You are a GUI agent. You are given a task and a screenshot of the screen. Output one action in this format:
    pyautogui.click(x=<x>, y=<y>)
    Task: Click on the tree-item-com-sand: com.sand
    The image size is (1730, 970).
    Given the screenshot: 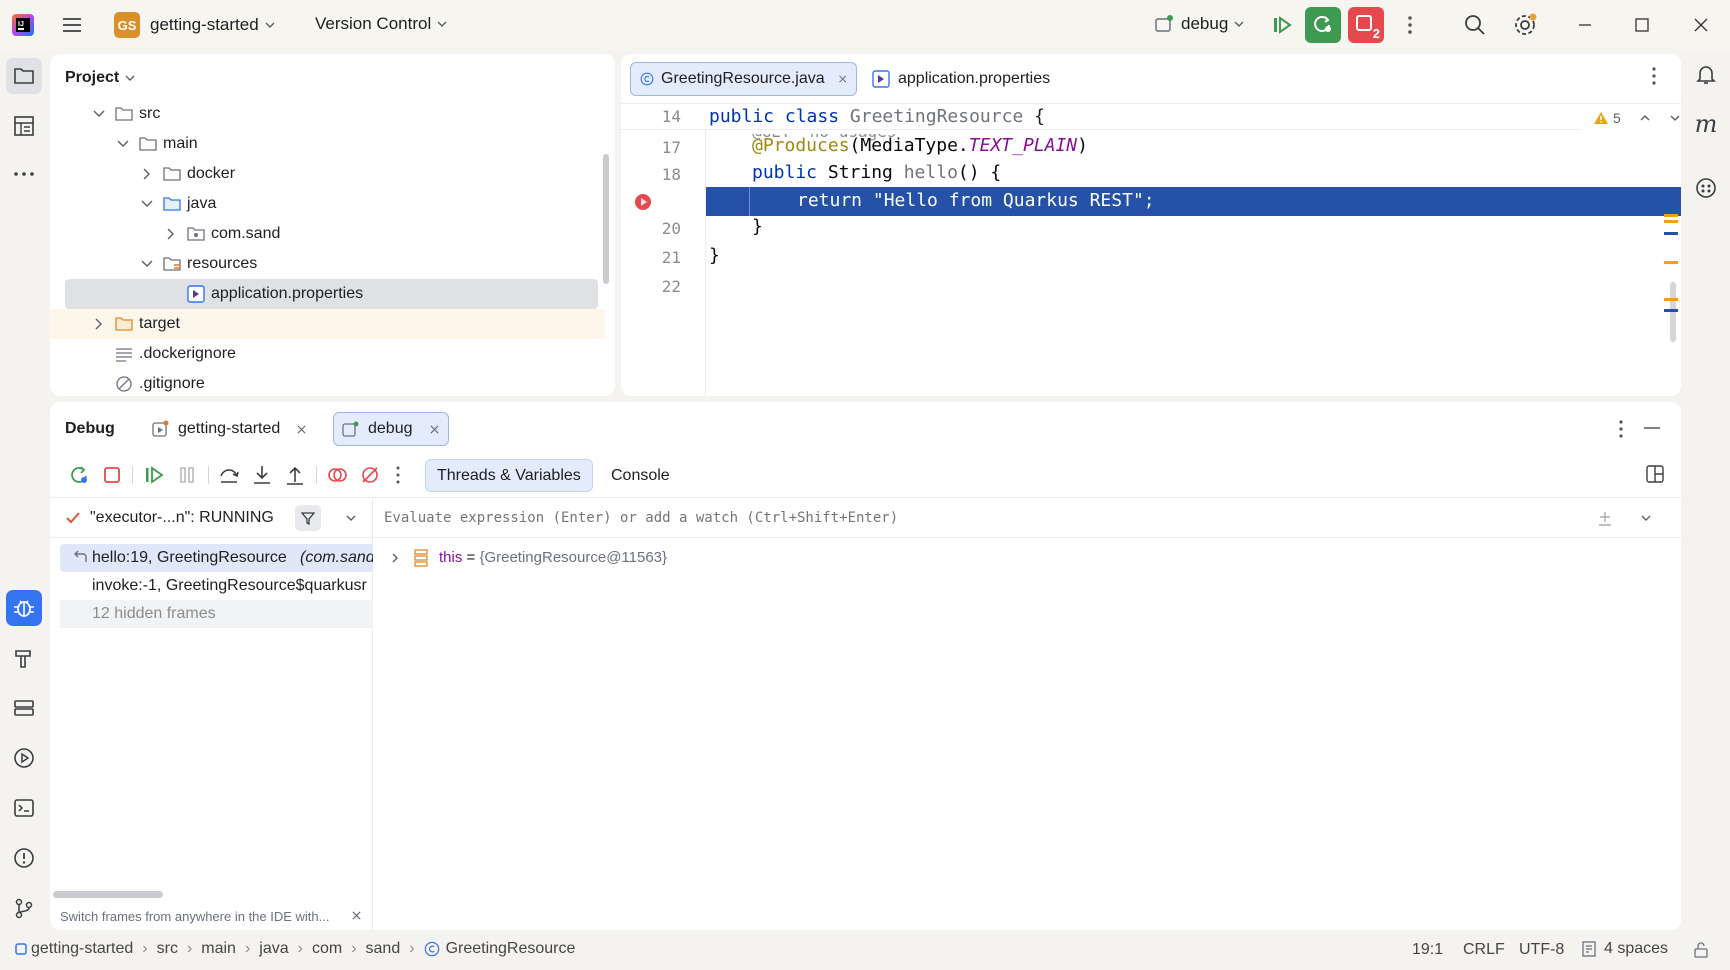 What is the action you would take?
    pyautogui.click(x=327, y=234)
    